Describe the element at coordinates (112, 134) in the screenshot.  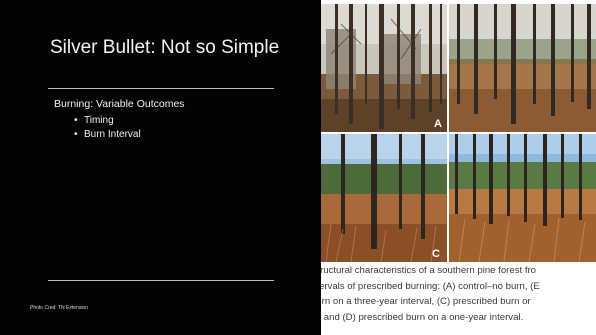
I see `bullet-text: Burn Interval` at that location.